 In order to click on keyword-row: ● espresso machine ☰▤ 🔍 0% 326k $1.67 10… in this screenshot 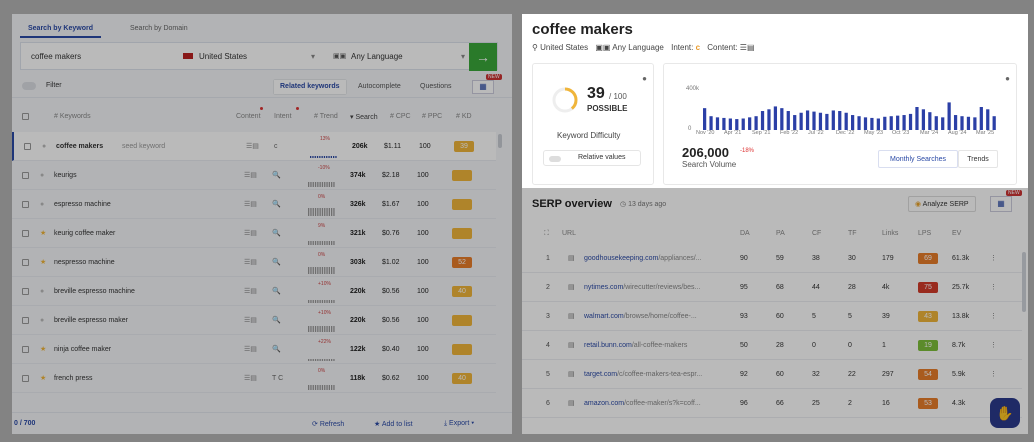, I will do `click(254, 204)`.